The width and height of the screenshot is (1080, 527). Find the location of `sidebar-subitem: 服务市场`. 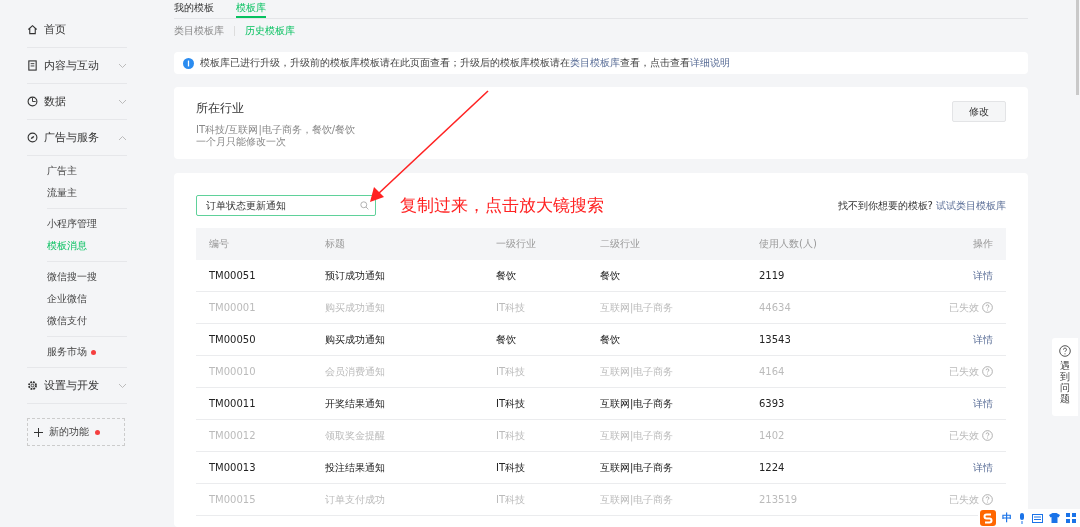

sidebar-subitem: 服务市场 is located at coordinates (87, 352).